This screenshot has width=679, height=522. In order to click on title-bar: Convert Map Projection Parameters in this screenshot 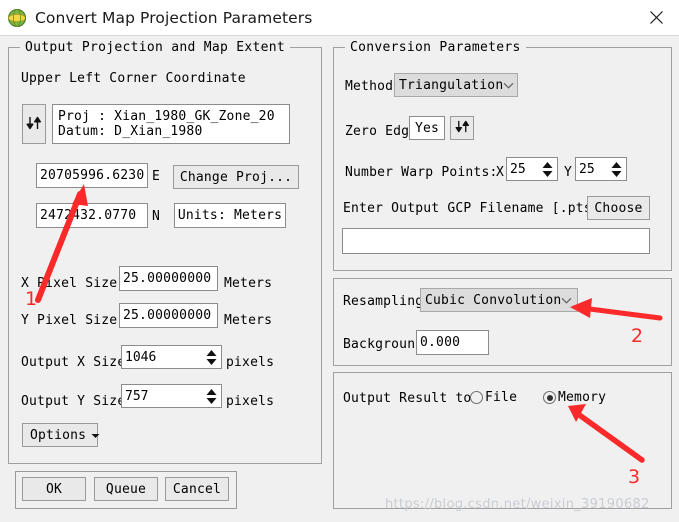, I will do `click(339, 18)`.